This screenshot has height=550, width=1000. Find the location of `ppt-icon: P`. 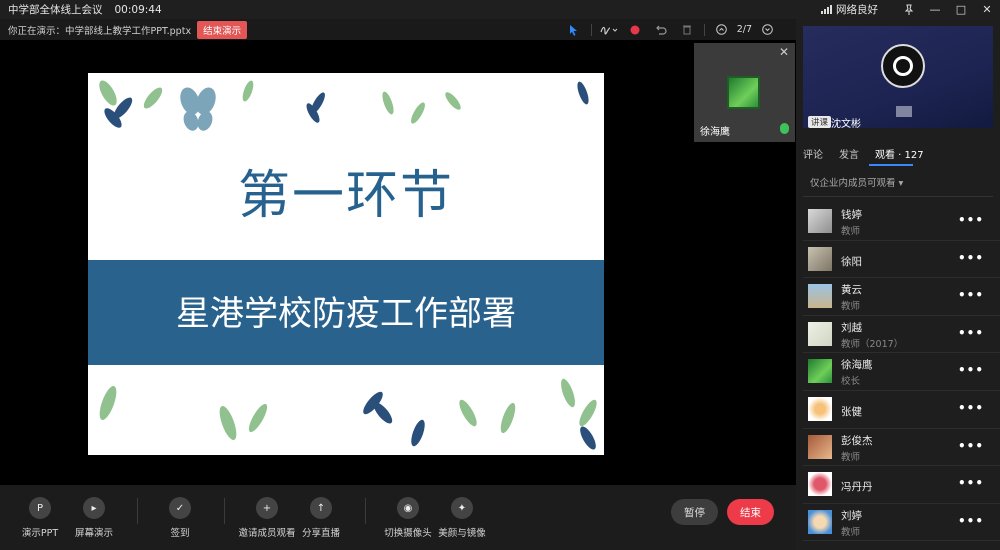

ppt-icon: P is located at coordinates (40, 508).